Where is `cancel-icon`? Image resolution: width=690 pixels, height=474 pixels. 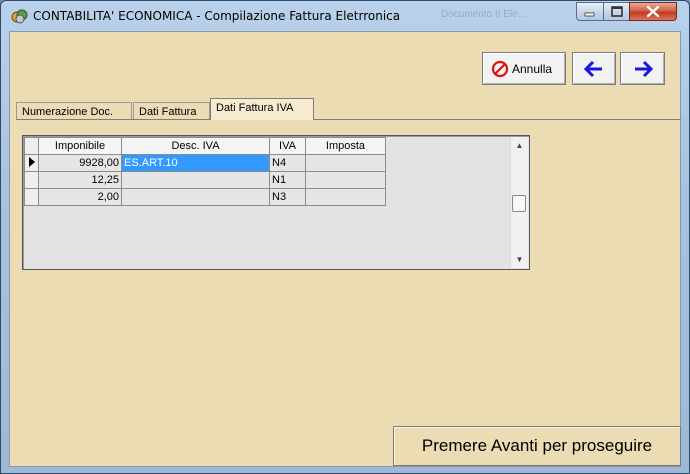
cancel-icon is located at coordinates (500, 69).